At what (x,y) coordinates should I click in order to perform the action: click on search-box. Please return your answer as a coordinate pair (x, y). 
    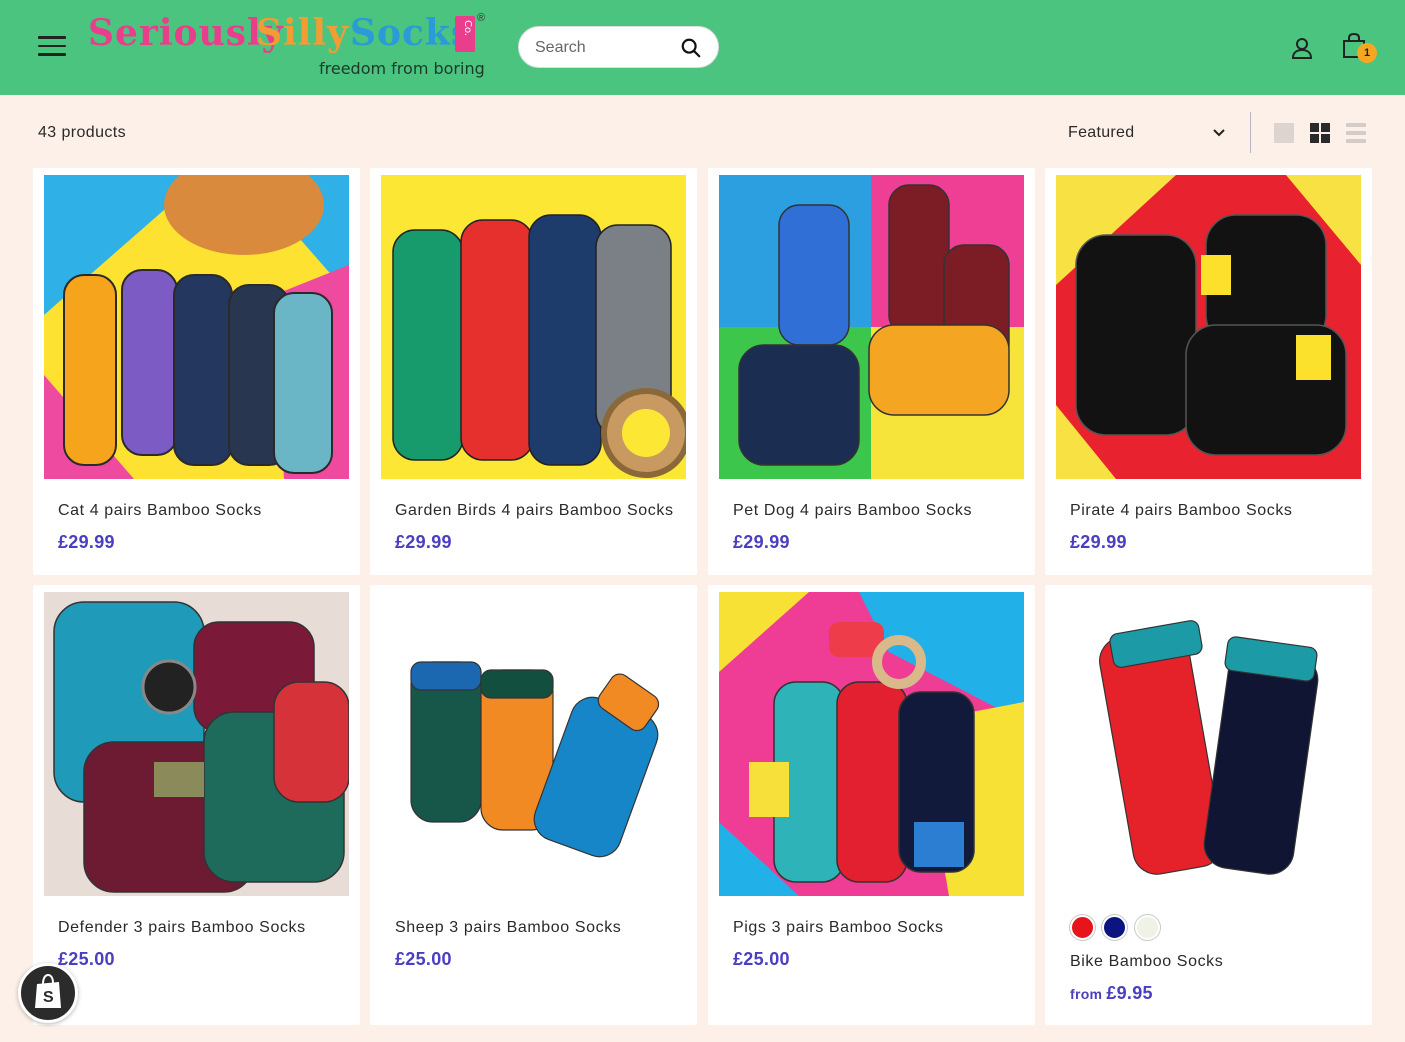
    Looking at the image, I should click on (618, 47).